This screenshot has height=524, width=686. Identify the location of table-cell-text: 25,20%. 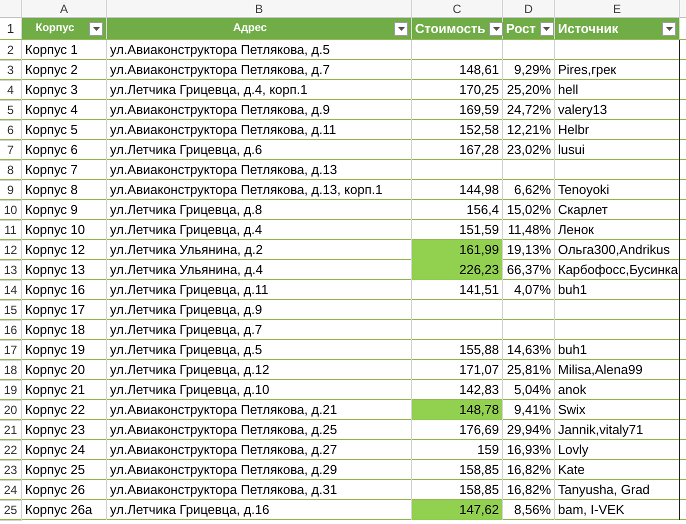
(528, 90).